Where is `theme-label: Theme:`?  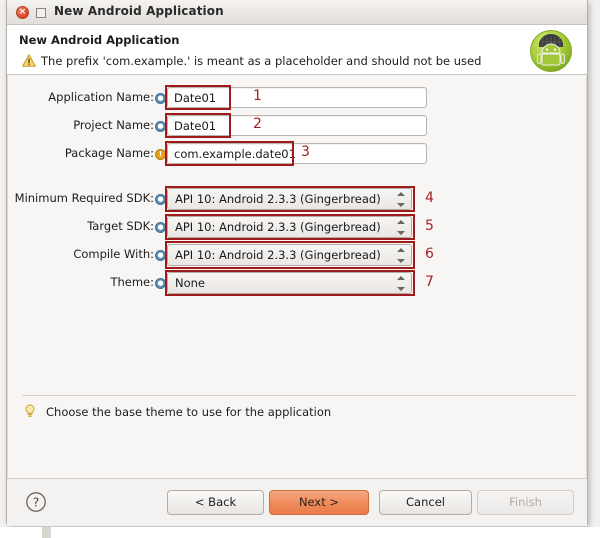
theme-label: Theme: is located at coordinates (132, 282).